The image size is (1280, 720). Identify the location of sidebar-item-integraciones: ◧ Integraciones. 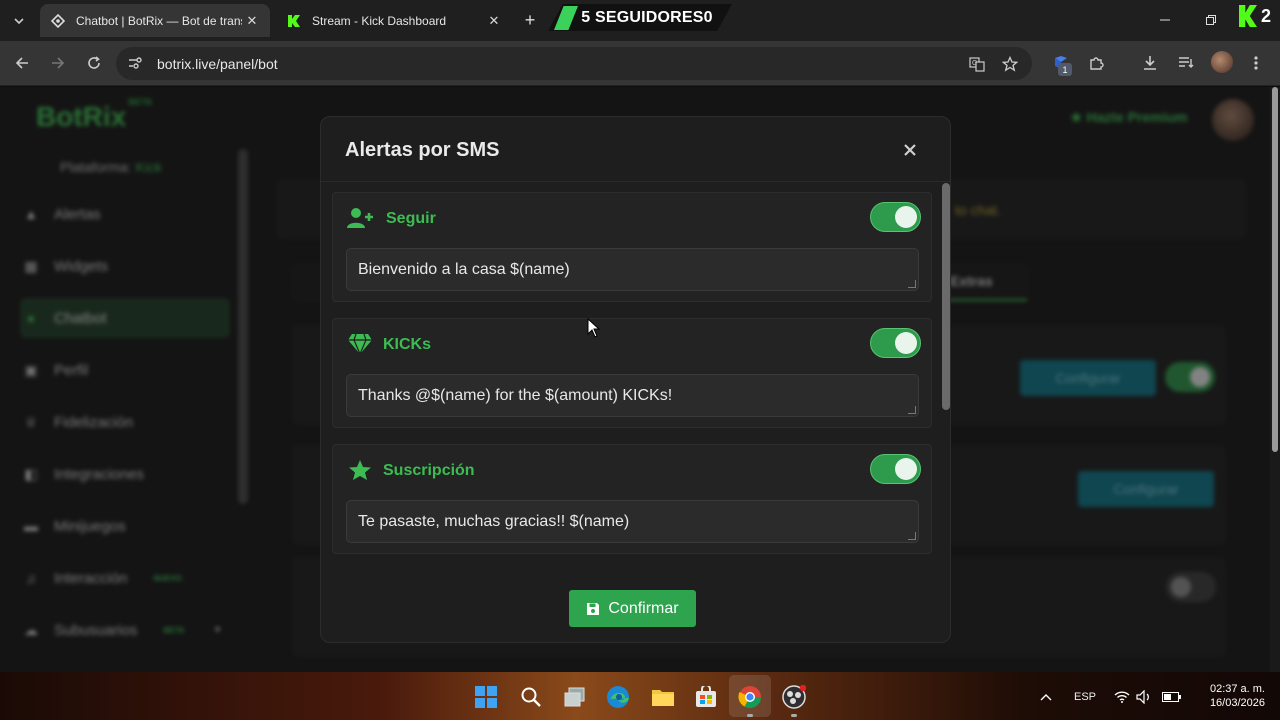
(125, 474).